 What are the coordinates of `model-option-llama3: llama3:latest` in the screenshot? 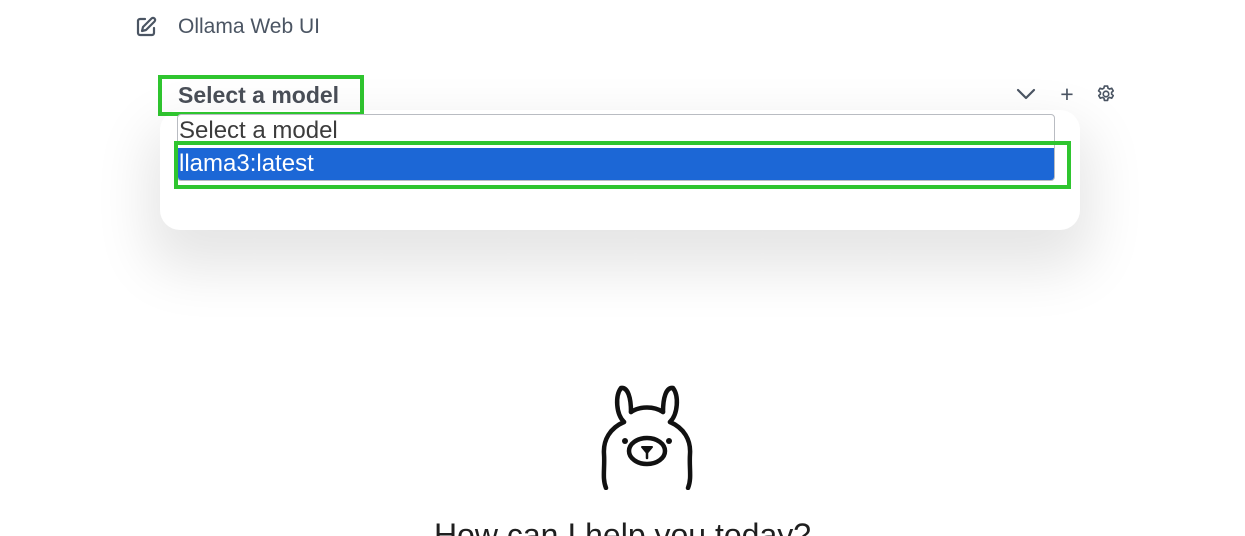 It's located at (616, 164).